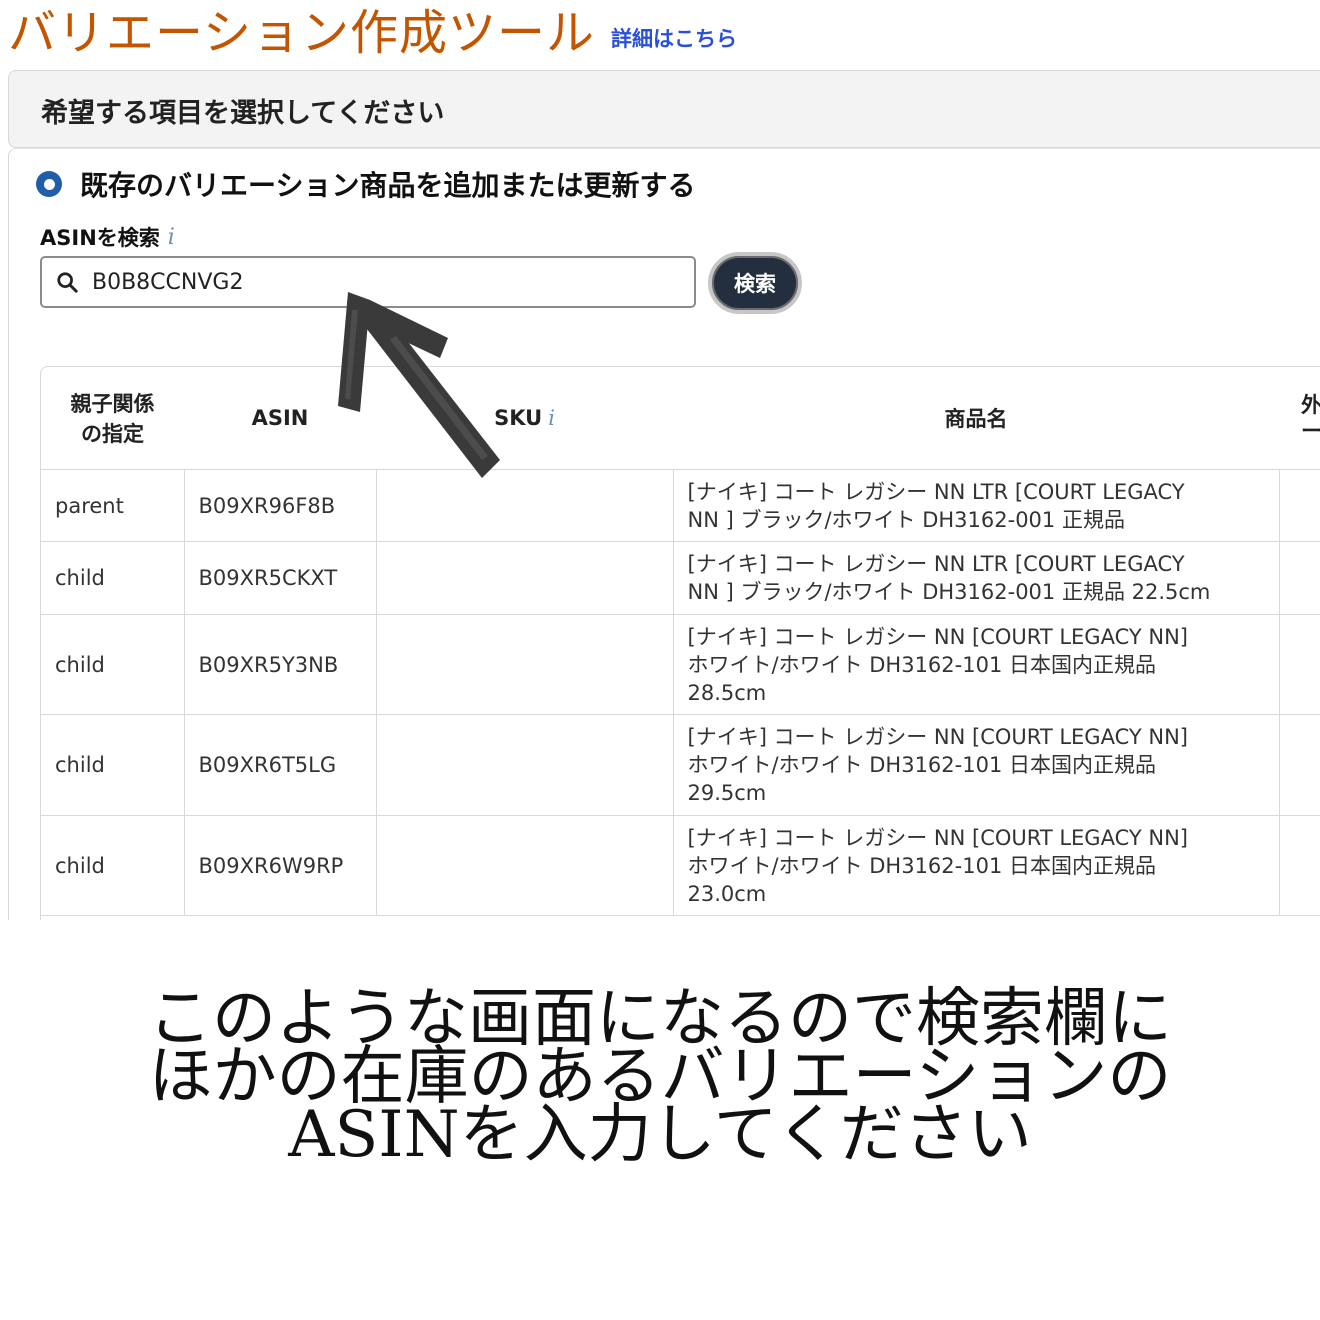 This screenshot has height=1320, width=1320. Describe the element at coordinates (660, 1135) in the screenshot. I see `caption-line-3: ASINを入力してください` at that location.